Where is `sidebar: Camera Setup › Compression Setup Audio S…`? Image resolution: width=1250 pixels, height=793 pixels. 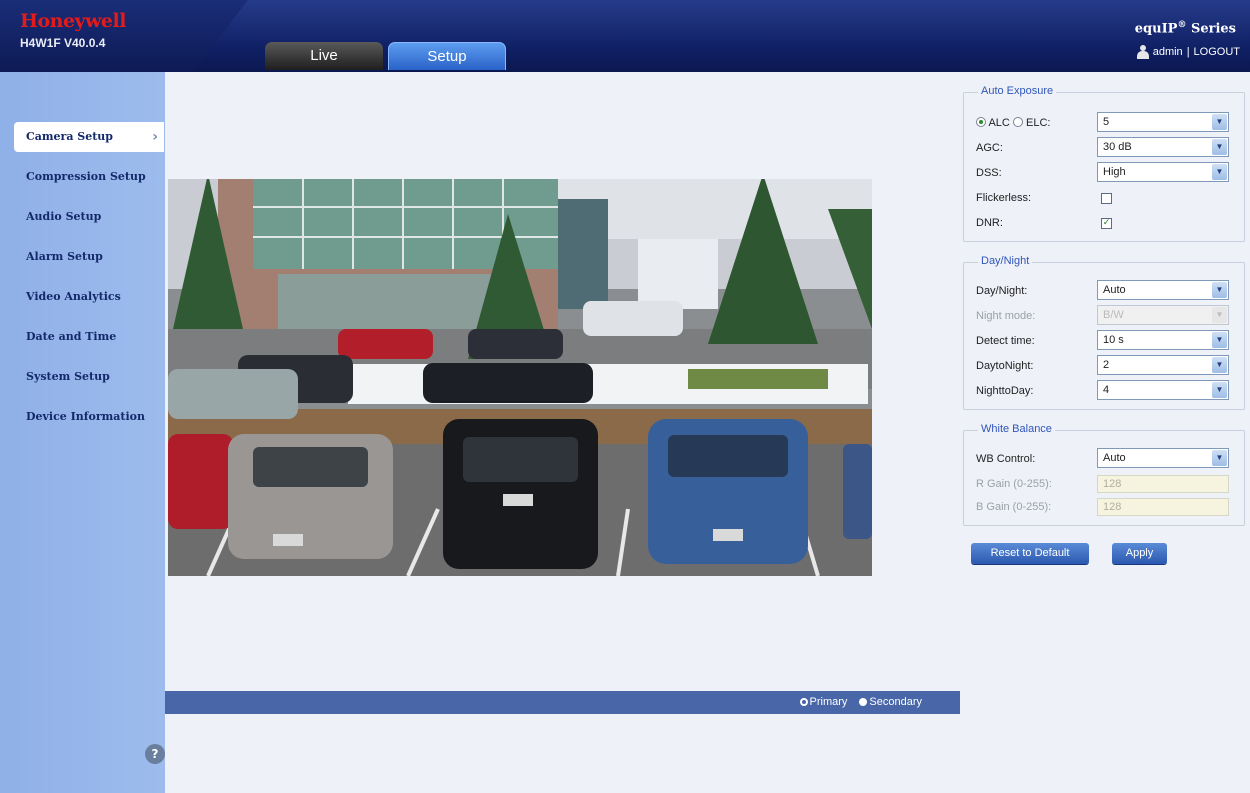
sidebar: Camera Setup › Compression Setup Audio S… is located at coordinates (82, 432).